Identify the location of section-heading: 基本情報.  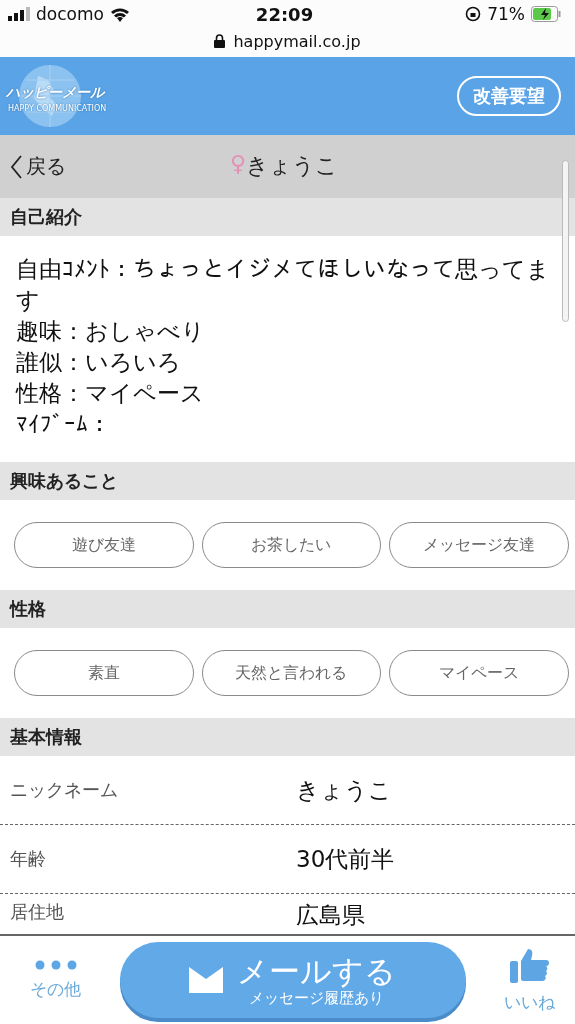
(287, 737).